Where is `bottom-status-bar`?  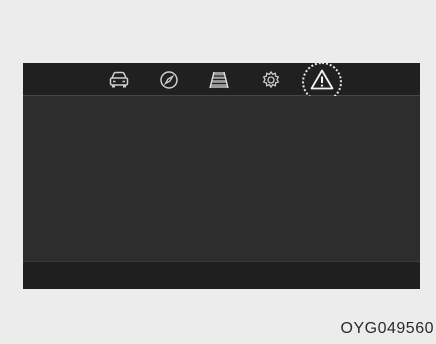
bottom-status-bar is located at coordinates (221, 275).